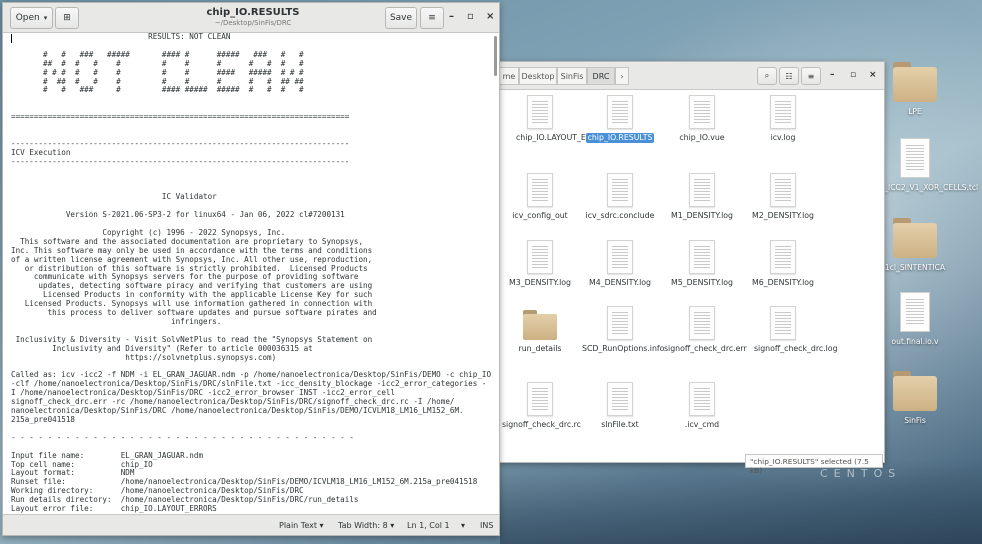  I want to click on desktop-file-verilog: out.final.io.v, so click(915, 319).